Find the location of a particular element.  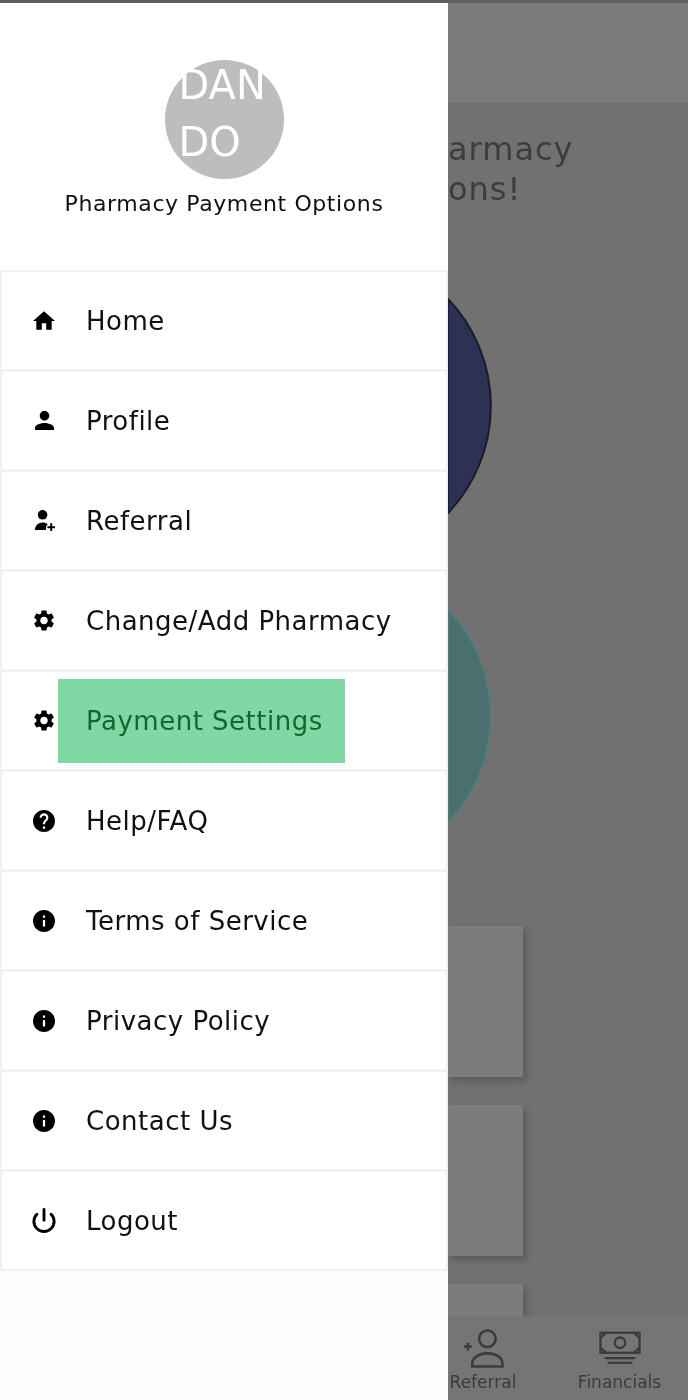

menu-item: Referral is located at coordinates (224, 520).